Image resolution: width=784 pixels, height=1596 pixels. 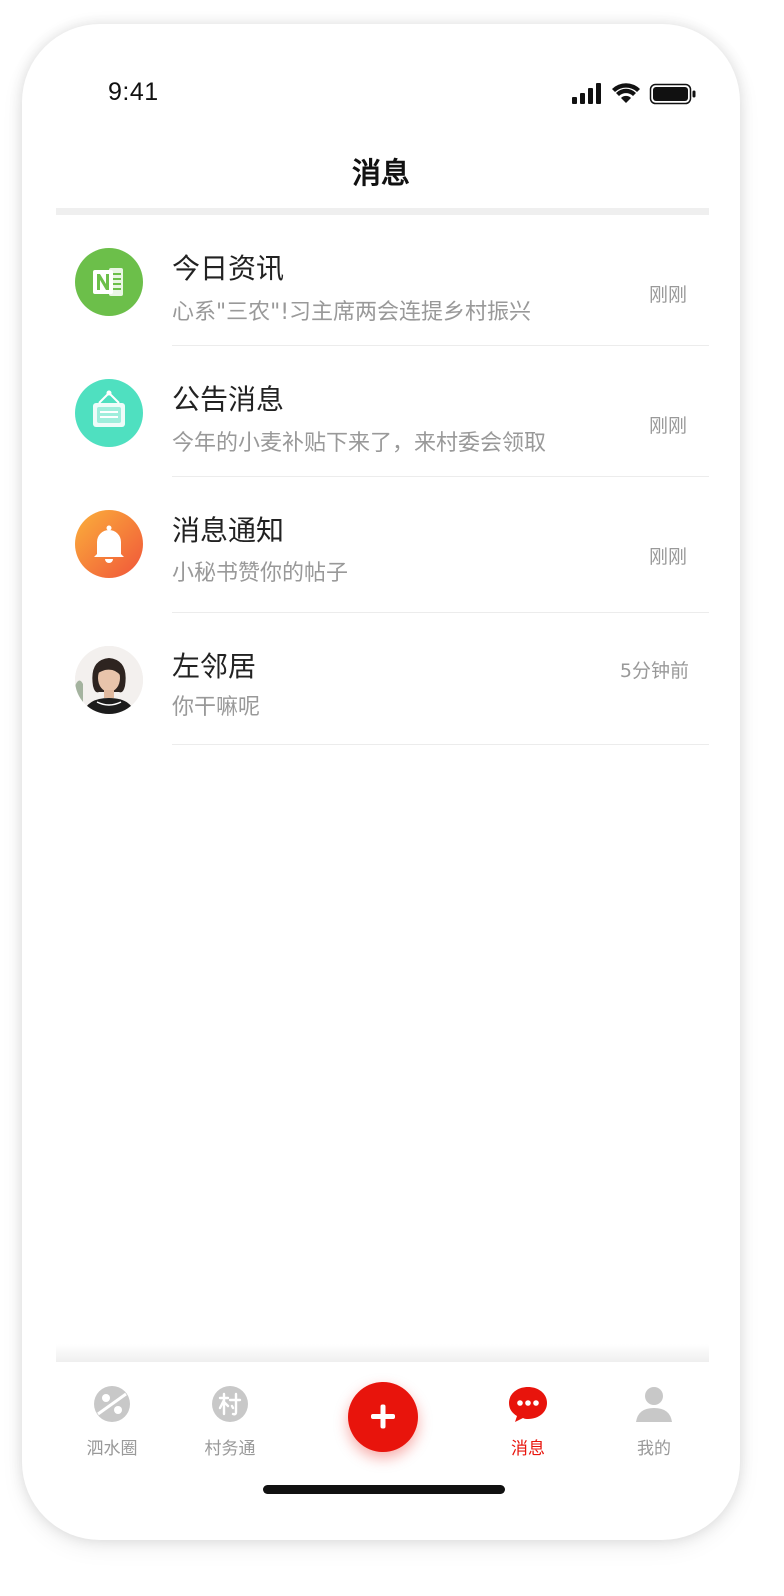 I want to click on tabbar-top-shadow, so click(x=382, y=1353).